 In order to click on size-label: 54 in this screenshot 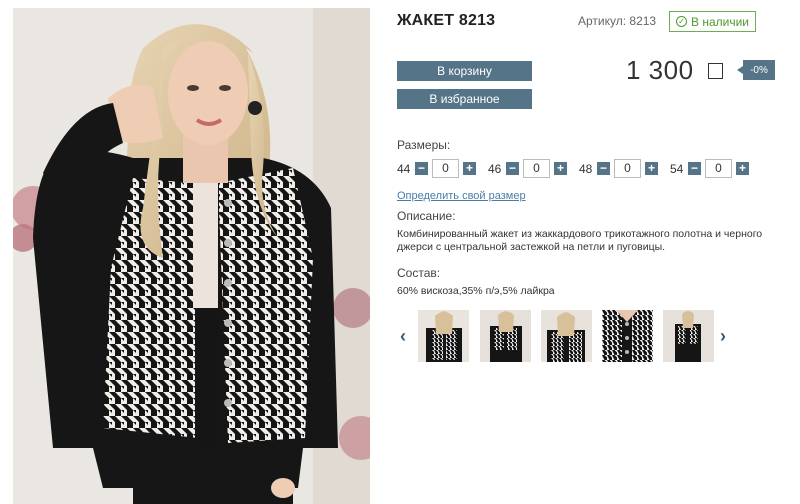, I will do `click(677, 169)`.